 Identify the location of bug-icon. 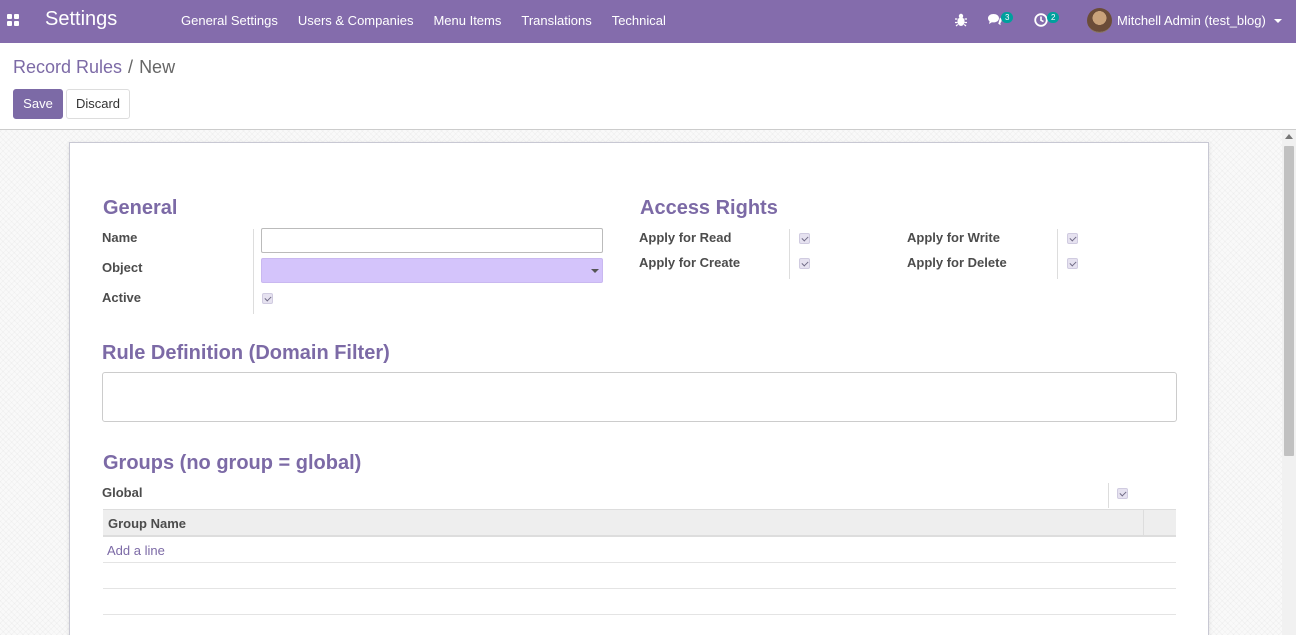
(961, 20).